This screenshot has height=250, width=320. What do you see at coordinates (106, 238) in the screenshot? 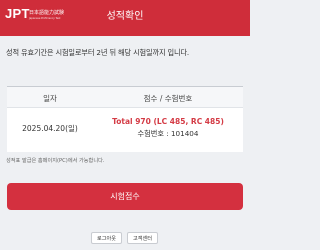
I see `logout-button: 로그아웃` at bounding box center [106, 238].